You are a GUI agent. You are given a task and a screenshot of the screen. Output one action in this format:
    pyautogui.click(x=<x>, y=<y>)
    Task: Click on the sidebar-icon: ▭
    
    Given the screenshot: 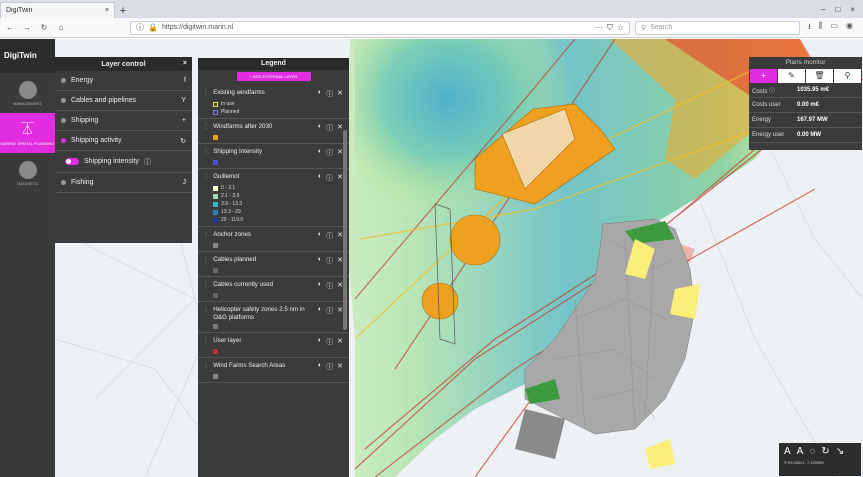 What is the action you would take?
    pyautogui.click(x=834, y=28)
    